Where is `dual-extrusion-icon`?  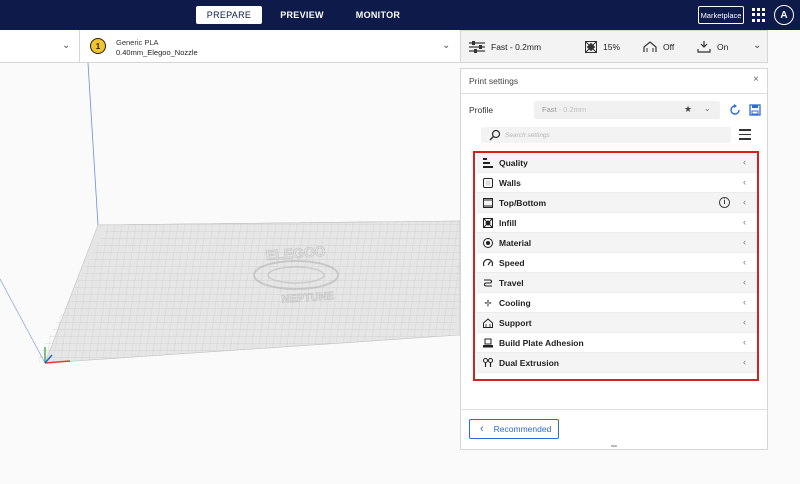 dual-extrusion-icon is located at coordinates (488, 362).